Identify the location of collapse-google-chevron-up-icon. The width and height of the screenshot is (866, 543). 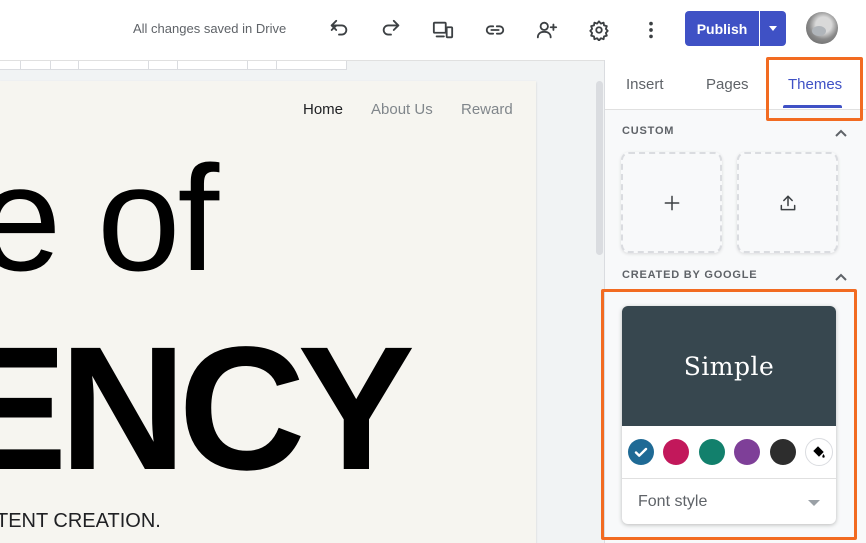
(841, 274).